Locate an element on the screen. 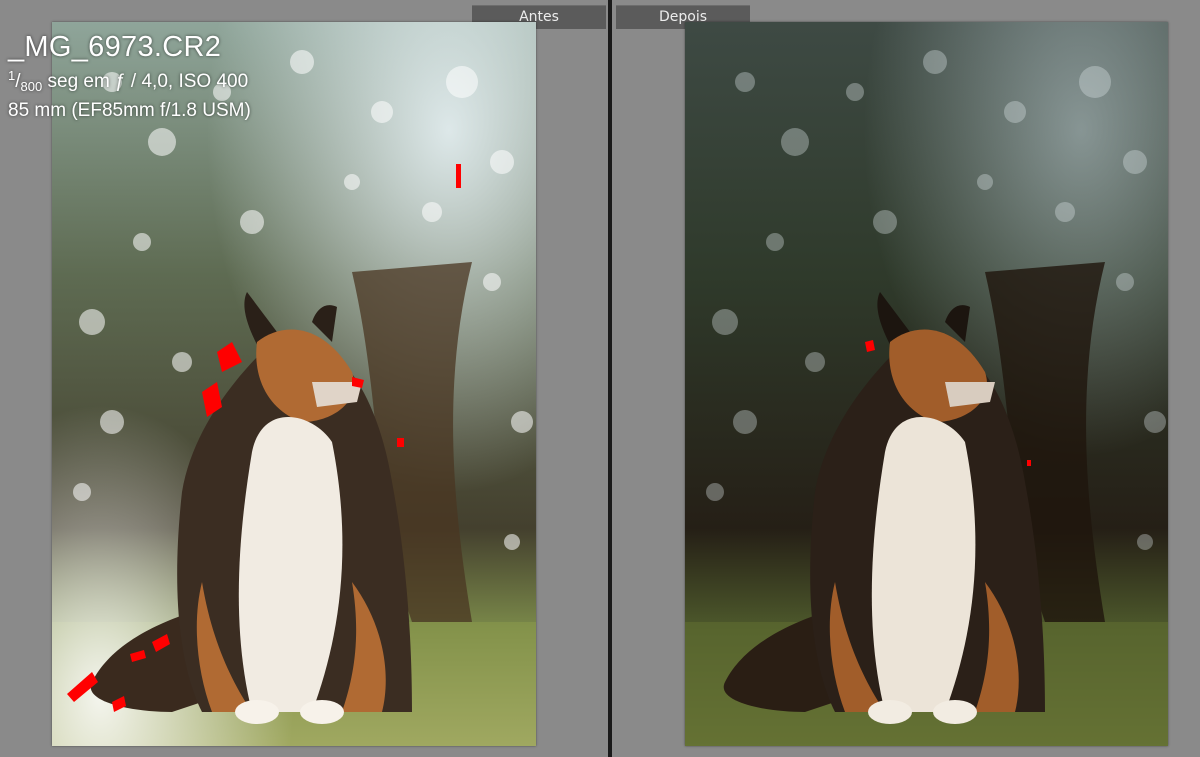  shutter-denominator: 800 is located at coordinates (31, 86).